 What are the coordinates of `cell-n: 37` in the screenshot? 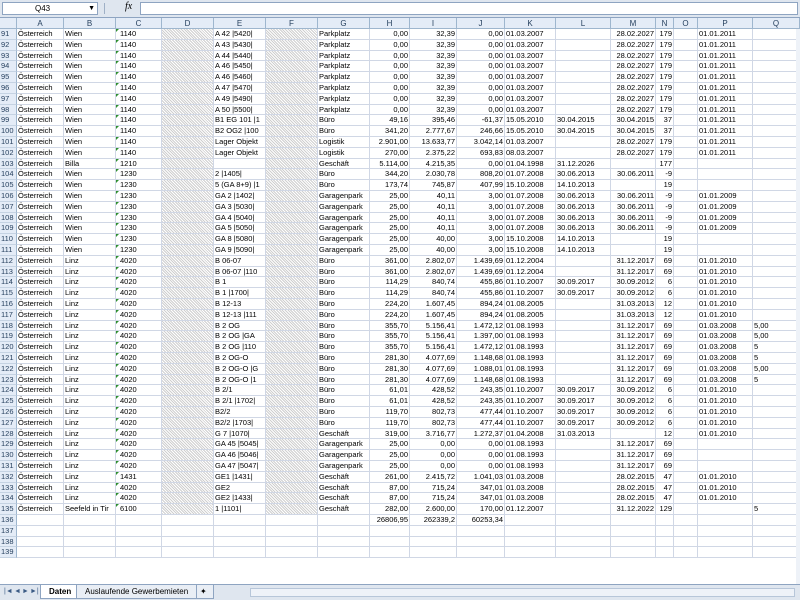 It's located at (665, 121).